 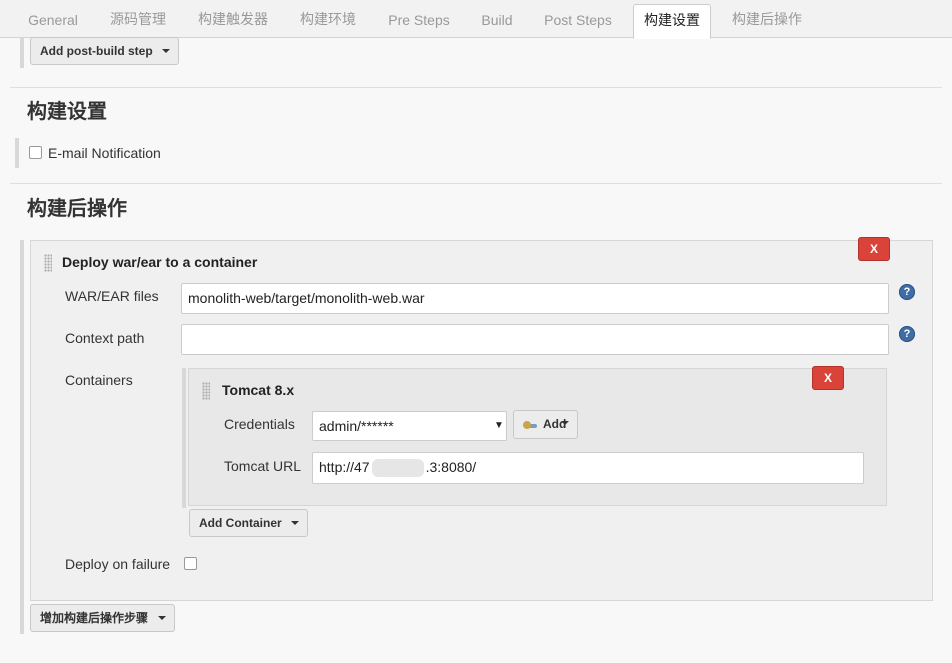 I want to click on add-credentials-button: Add, so click(x=545, y=424).